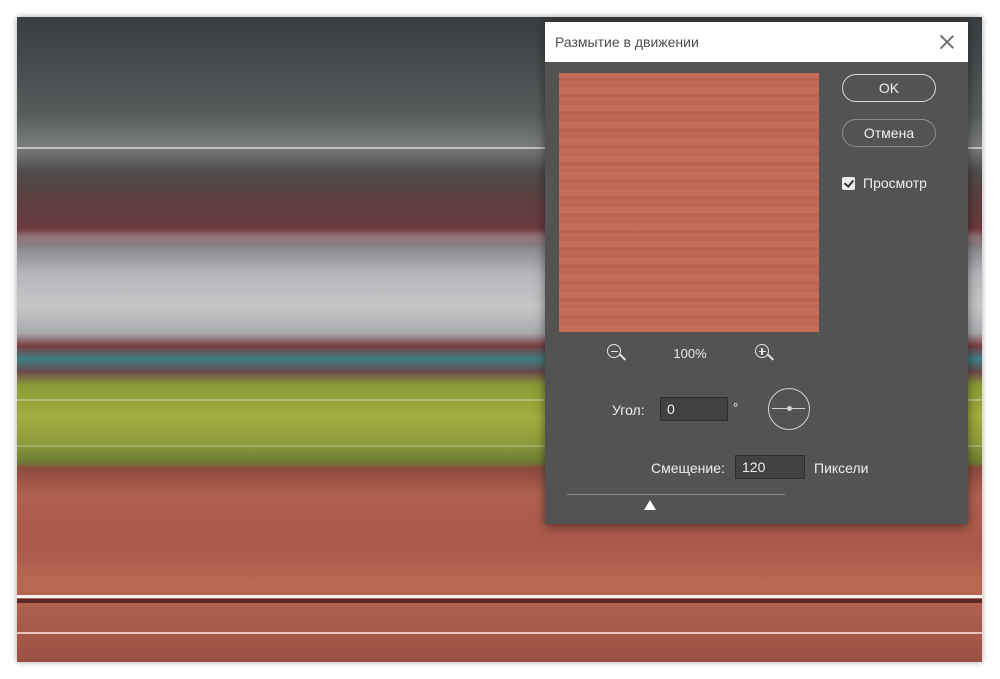  I want to click on distance-slider-track, so click(676, 494).